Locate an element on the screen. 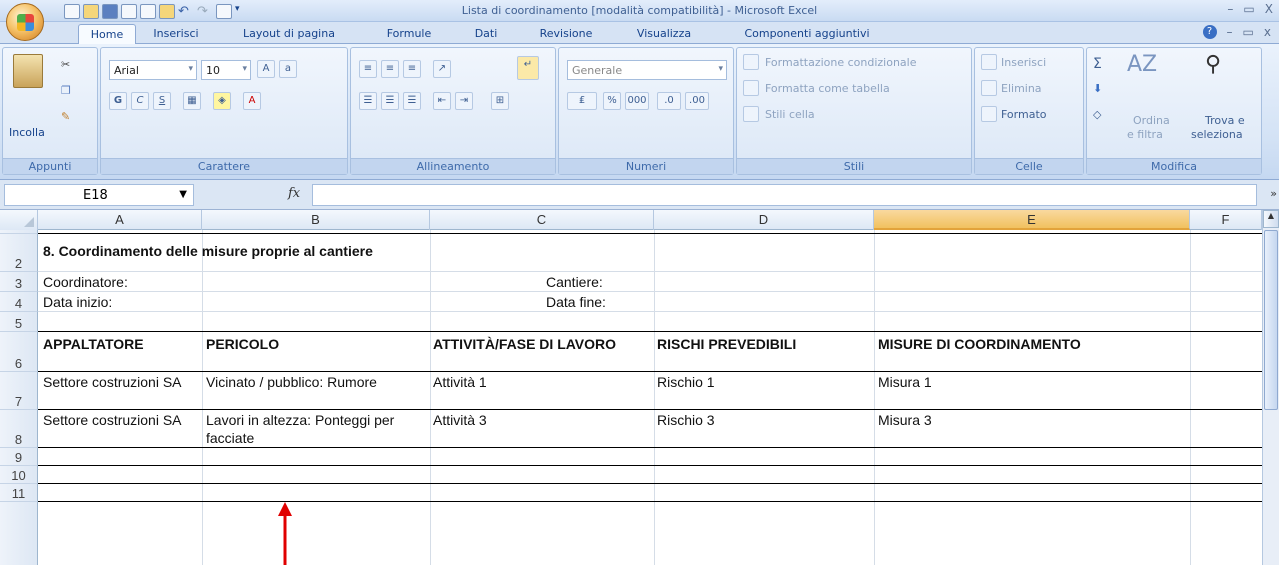  row-header-3: 3 is located at coordinates (19, 282).